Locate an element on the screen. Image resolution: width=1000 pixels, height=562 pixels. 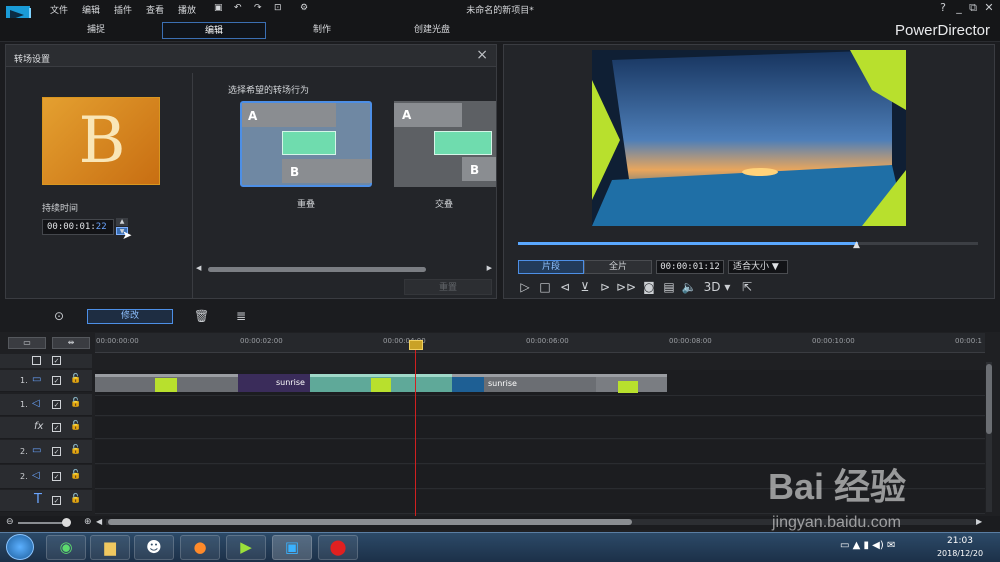
undo-icon: ↶ is located at coordinates (238, 8).